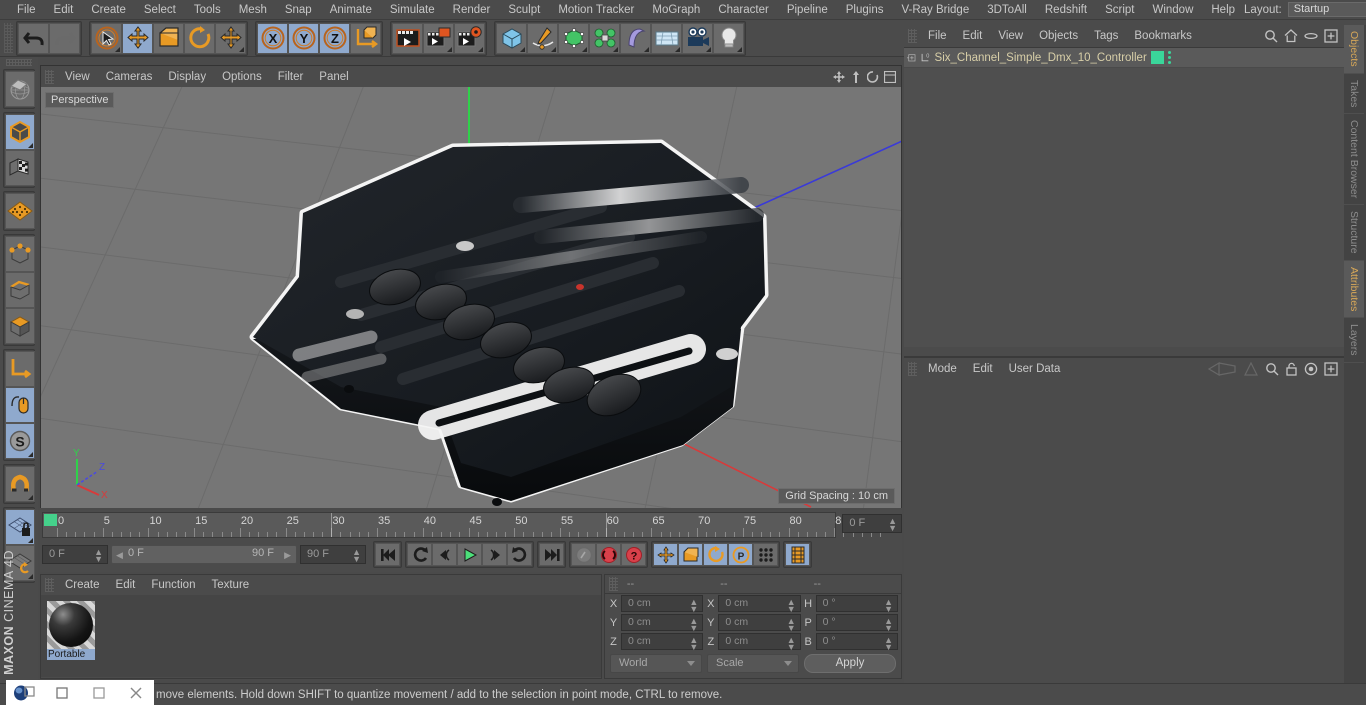  What do you see at coordinates (1106, 36) in the screenshot?
I see `object-menu-item-tags: Tags` at bounding box center [1106, 36].